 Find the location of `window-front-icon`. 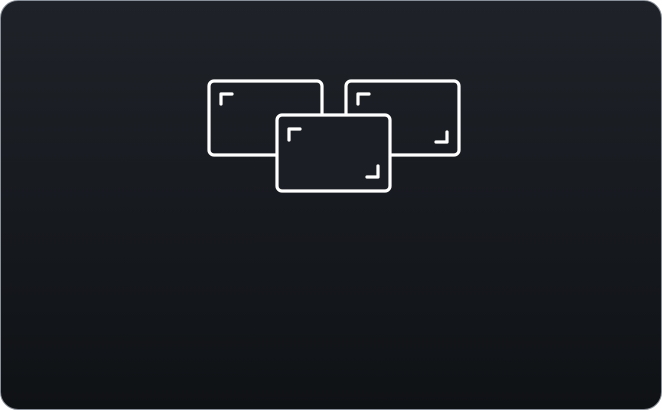

window-front-icon is located at coordinates (333, 153).